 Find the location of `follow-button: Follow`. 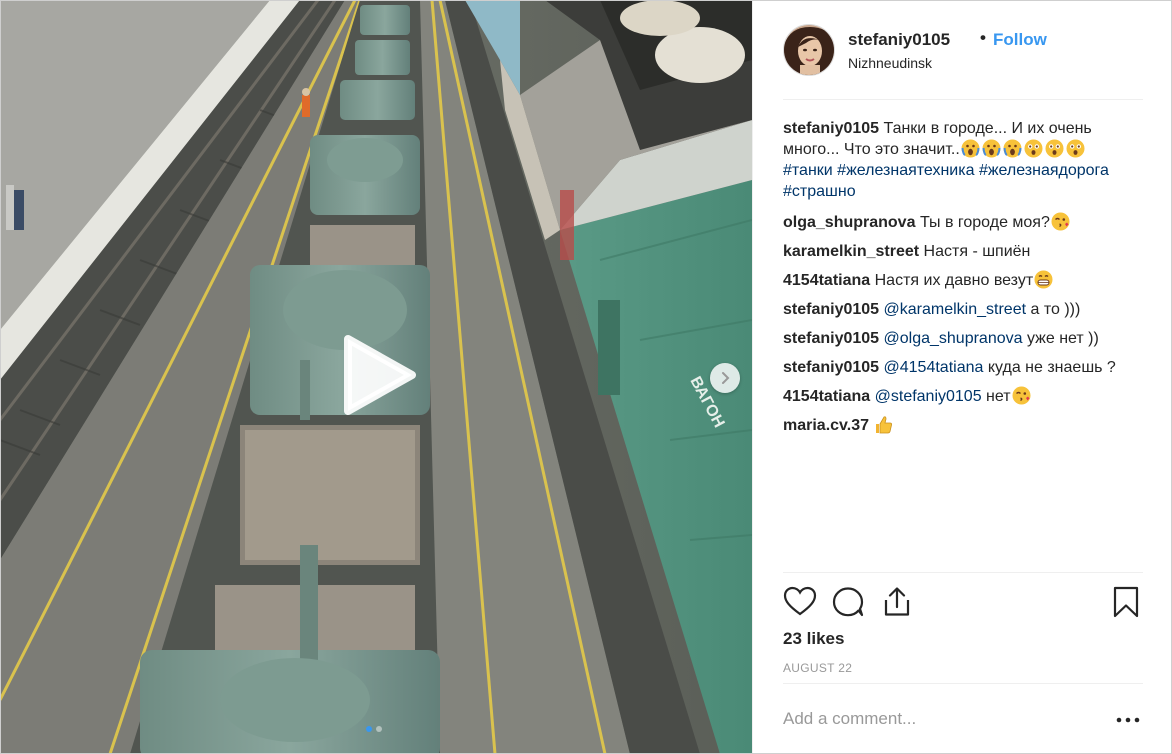

follow-button: Follow is located at coordinates (1020, 40).